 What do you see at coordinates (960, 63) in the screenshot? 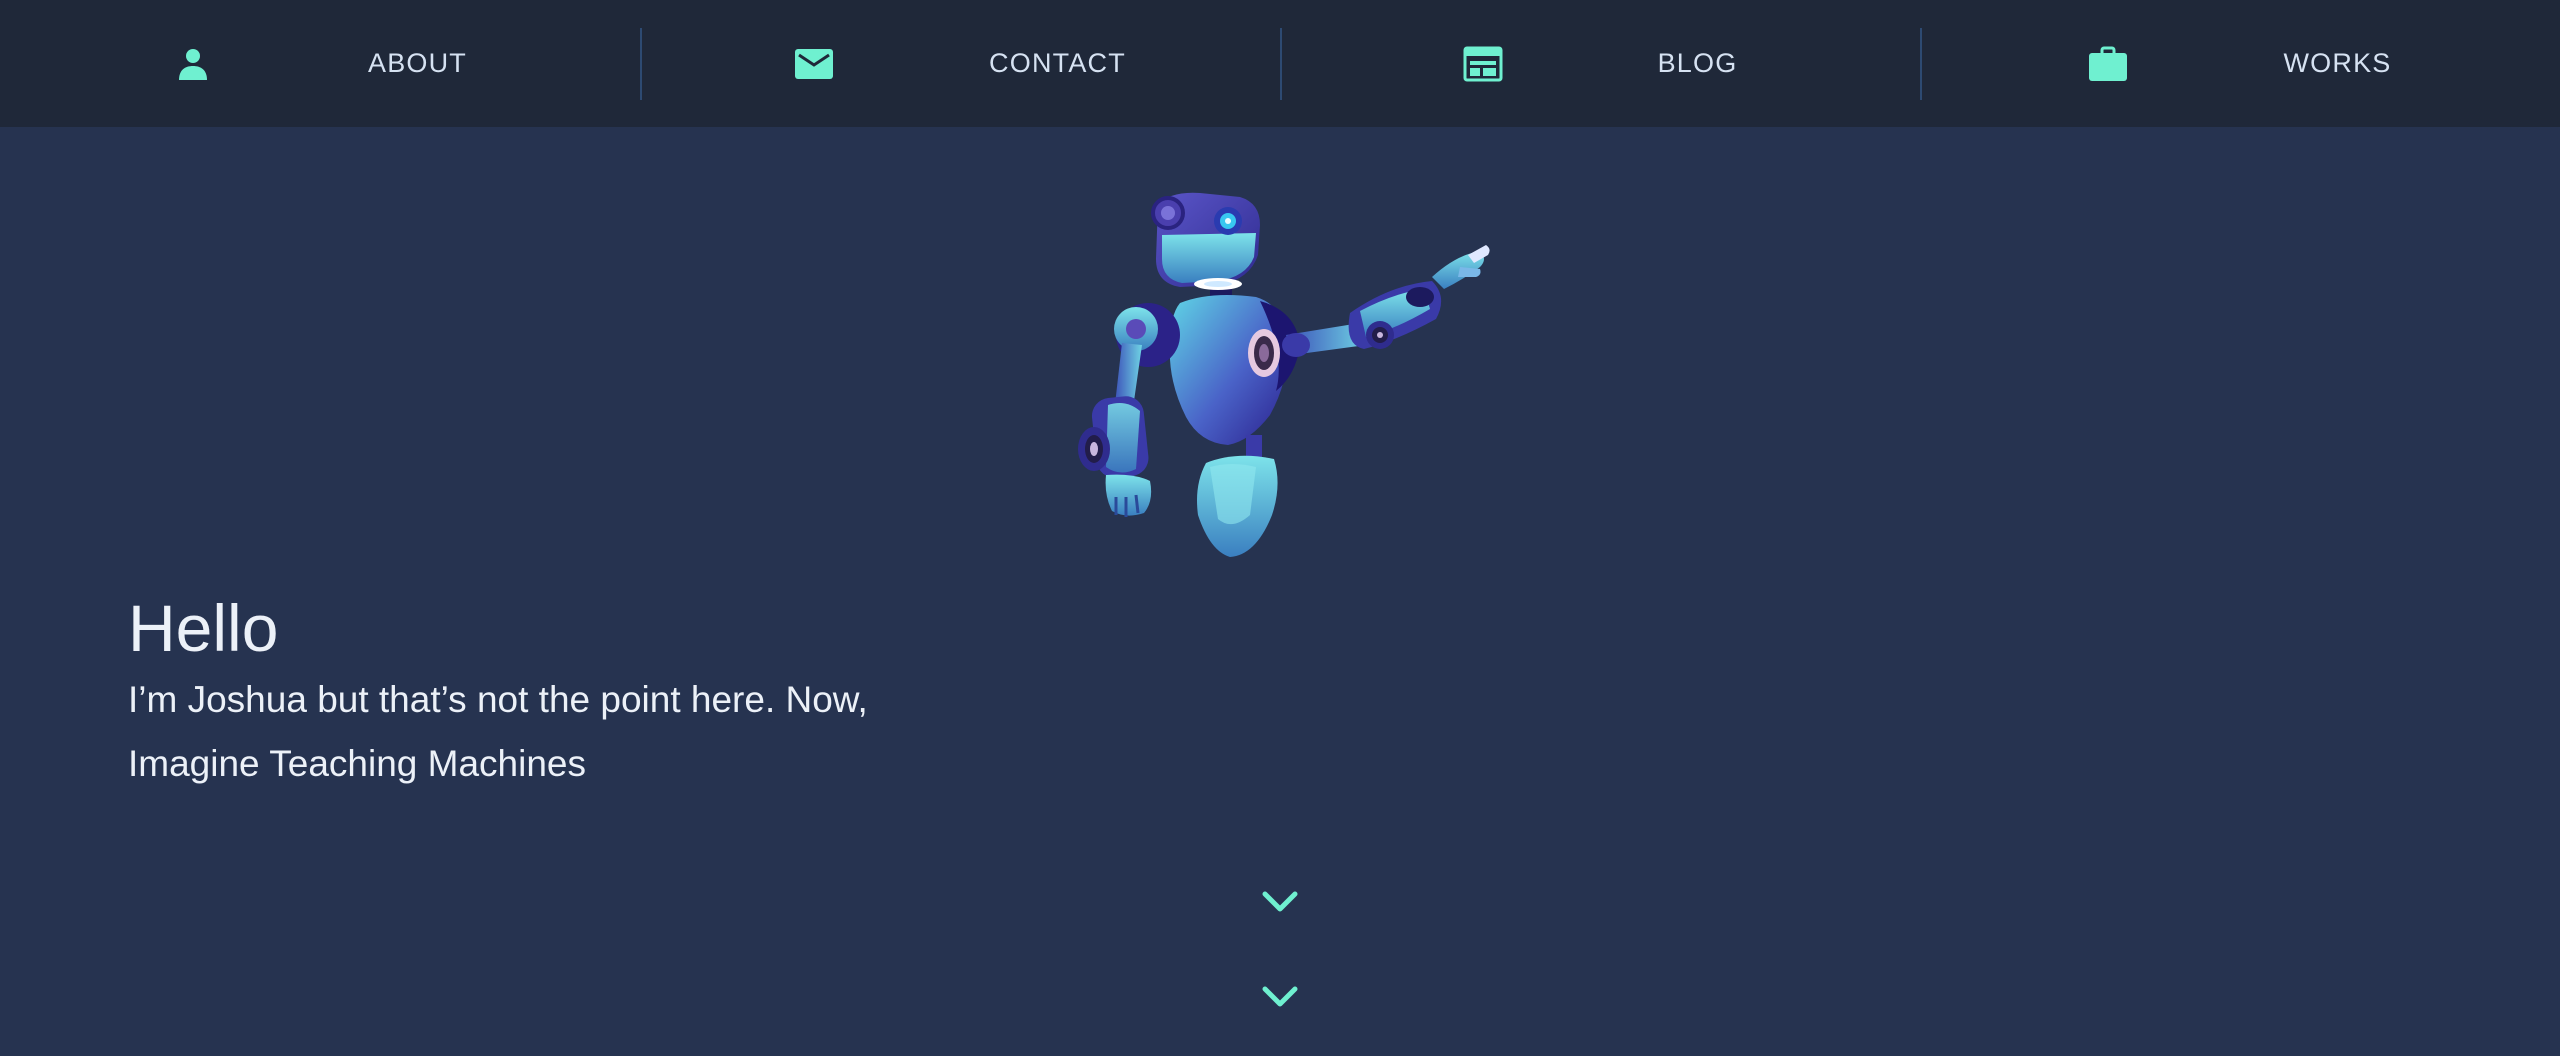
I see `nav-item-contact: CONTACT` at bounding box center [960, 63].